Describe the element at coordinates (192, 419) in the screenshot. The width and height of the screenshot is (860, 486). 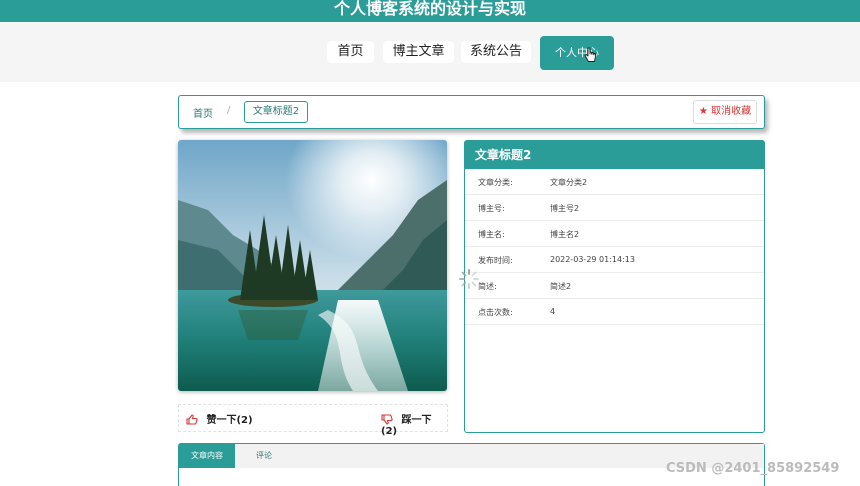
I see `thumbs-up-icon` at that location.